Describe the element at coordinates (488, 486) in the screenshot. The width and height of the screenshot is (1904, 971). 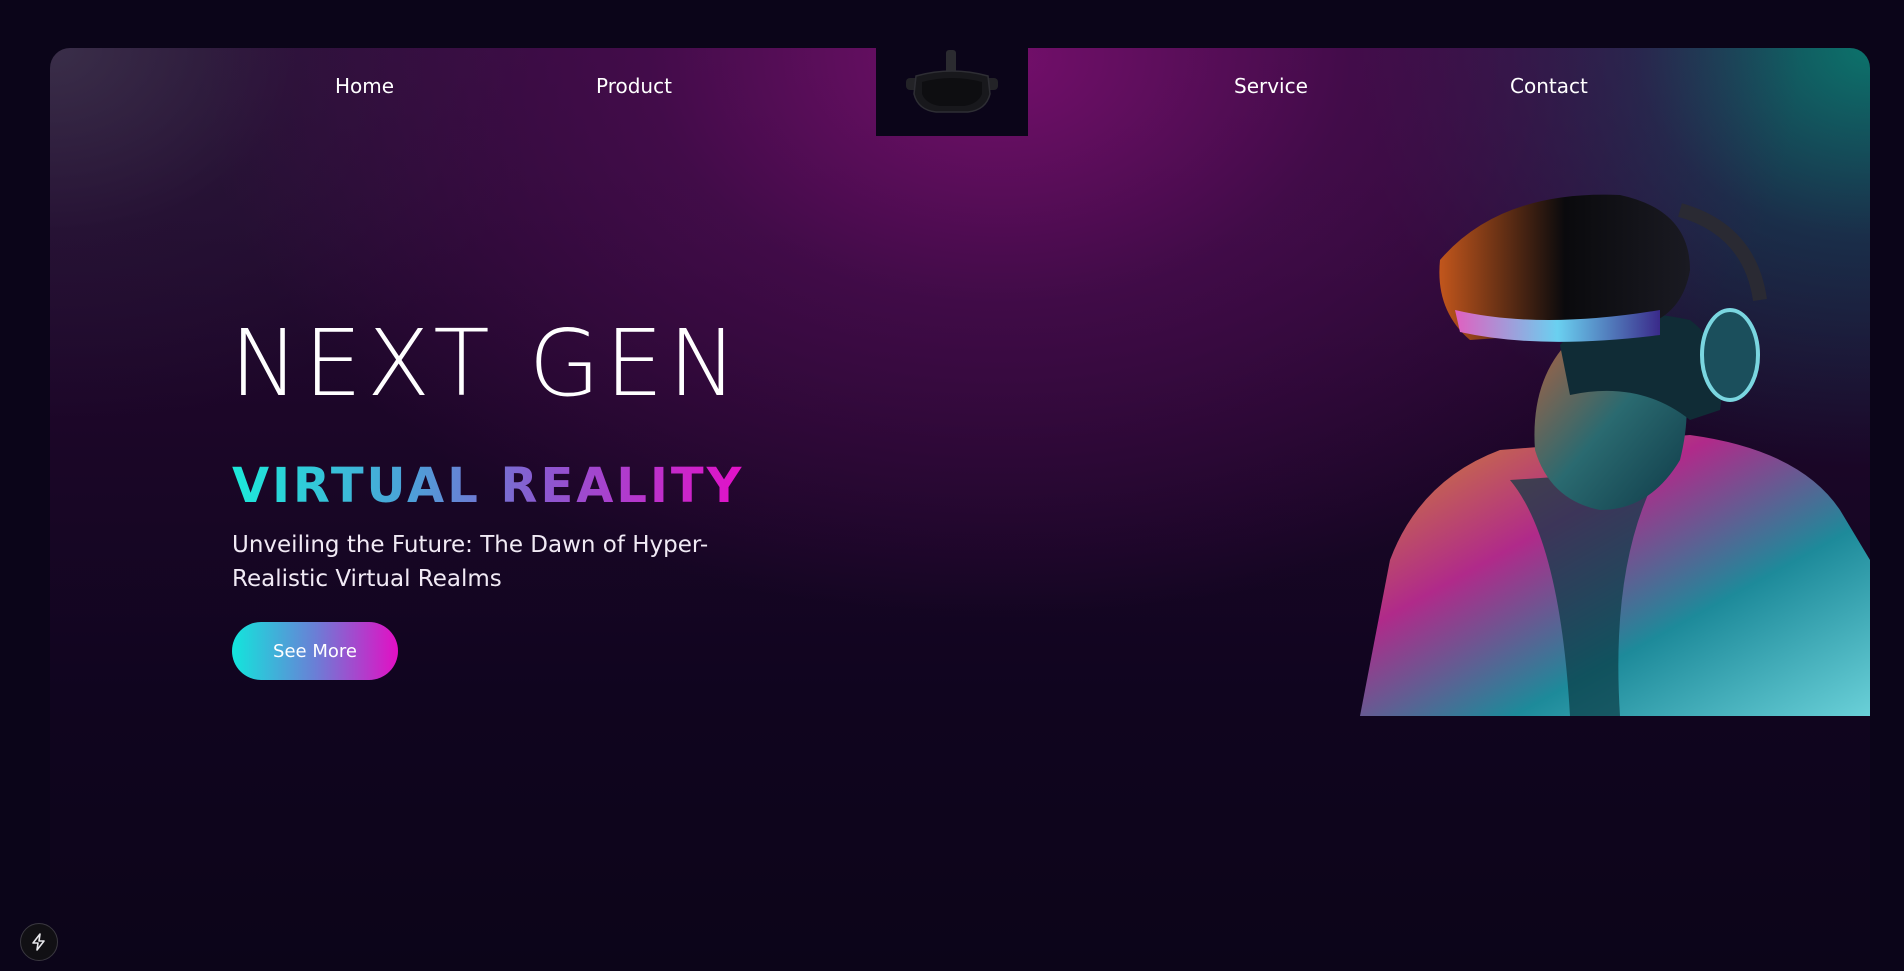
I see `hero-subtitle: VIRTUAL REALITY` at that location.